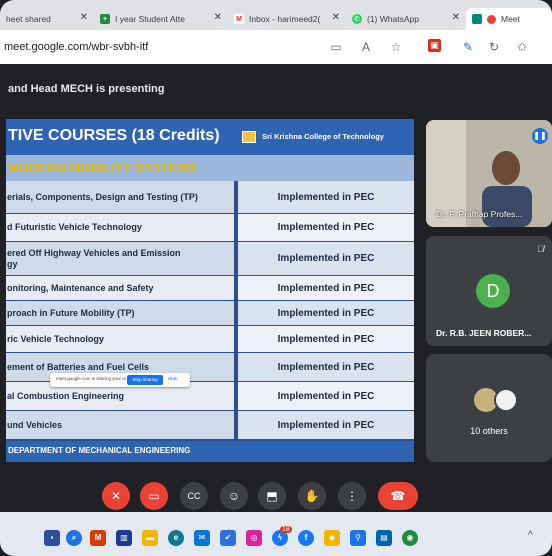 This screenshot has height=556, width=552. I want to click on emoji-icon: ☺, so click(234, 496).